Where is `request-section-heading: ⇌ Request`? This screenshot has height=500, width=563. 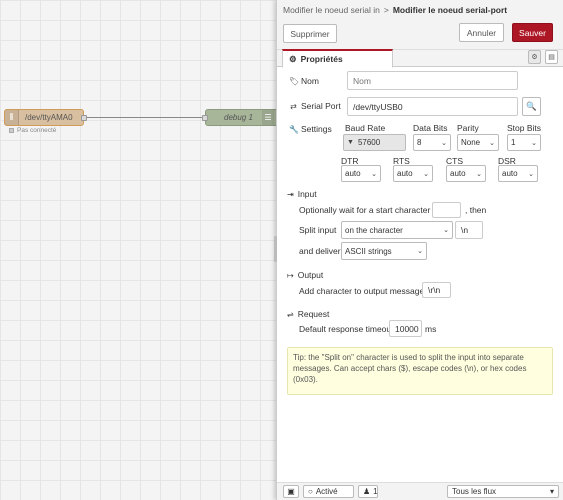
request-section-heading: ⇌ Request is located at coordinates (308, 314).